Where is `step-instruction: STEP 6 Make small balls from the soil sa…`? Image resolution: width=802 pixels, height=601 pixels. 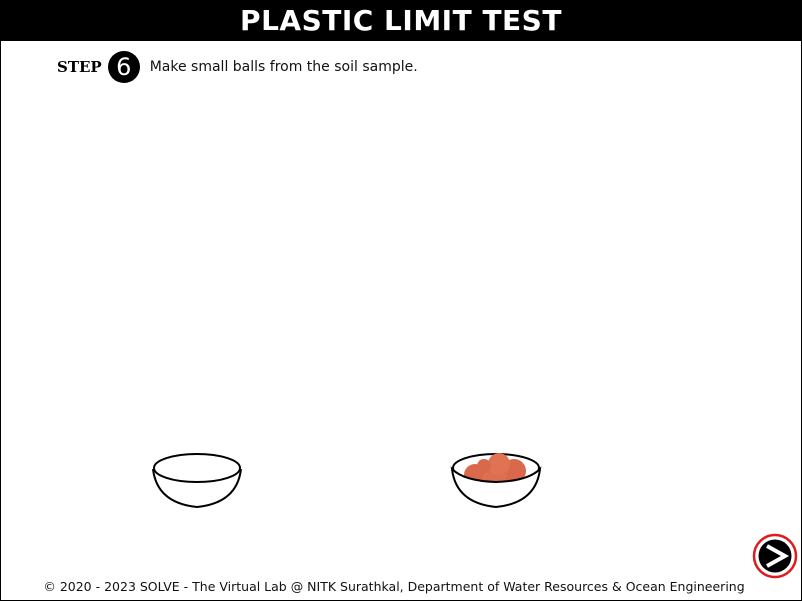
step-instruction: STEP 6 Make small balls from the soil sa… is located at coordinates (237, 67).